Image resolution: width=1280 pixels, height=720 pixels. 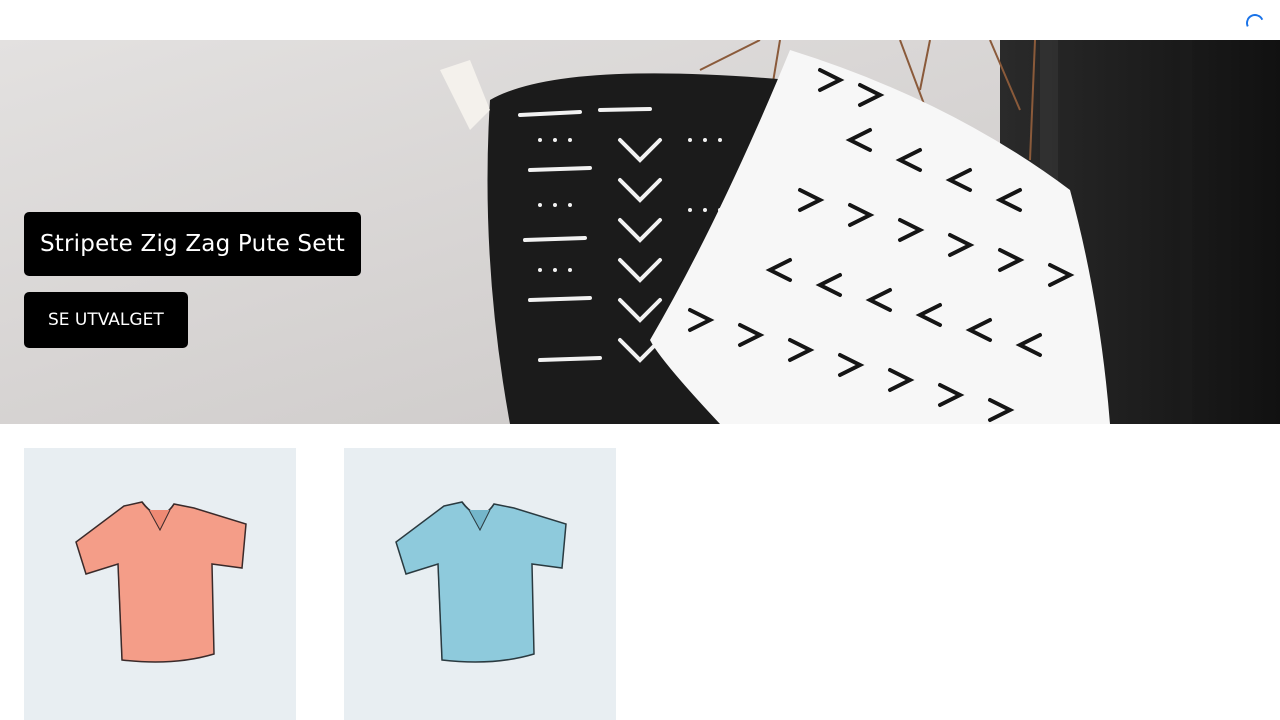 I want to click on shop-selection-button: SE UTVALGET, so click(x=106, y=320).